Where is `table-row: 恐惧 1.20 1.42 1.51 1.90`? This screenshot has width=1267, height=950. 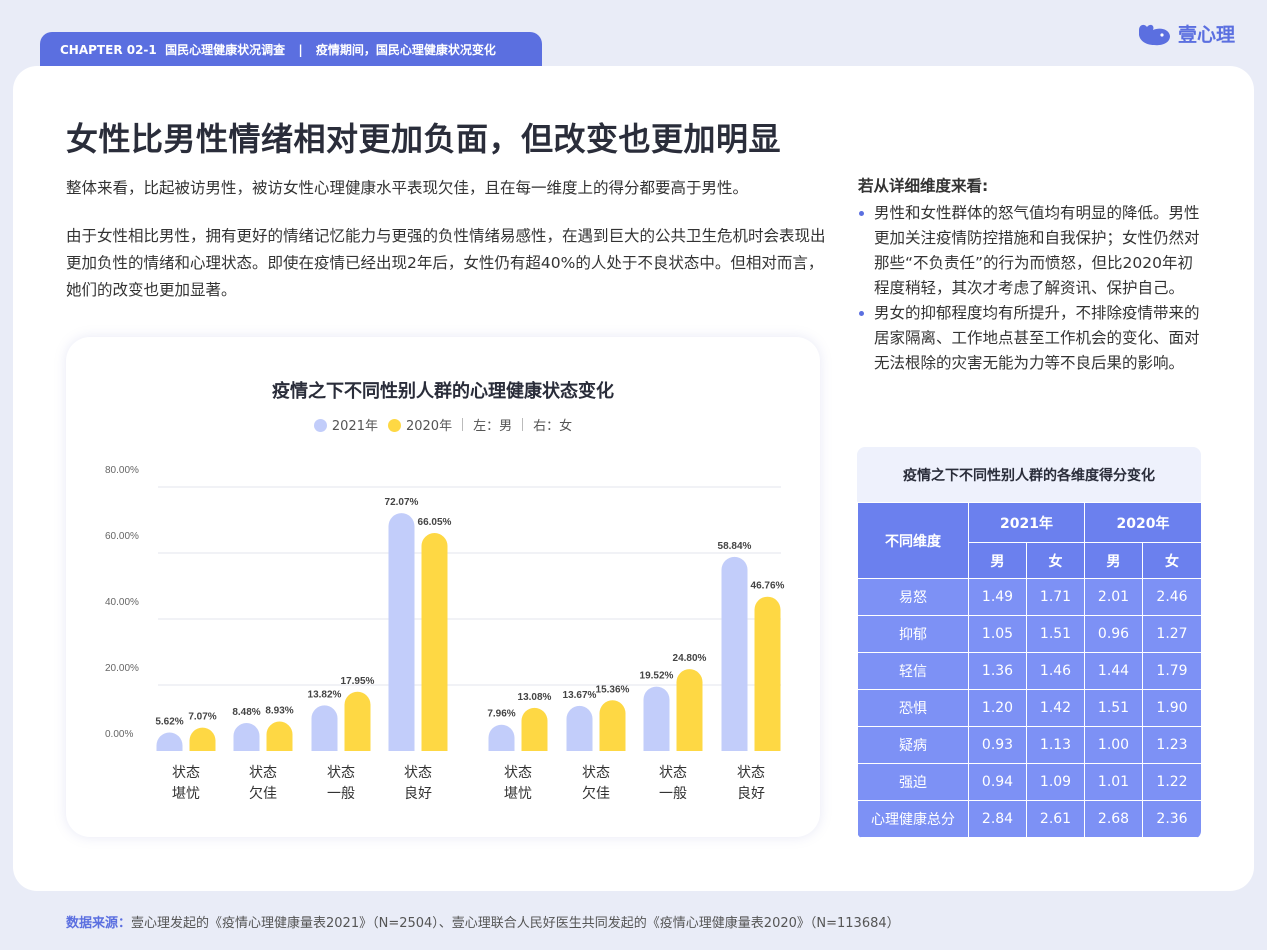 table-row: 恐惧 1.20 1.42 1.51 1.90 is located at coordinates (1029, 708).